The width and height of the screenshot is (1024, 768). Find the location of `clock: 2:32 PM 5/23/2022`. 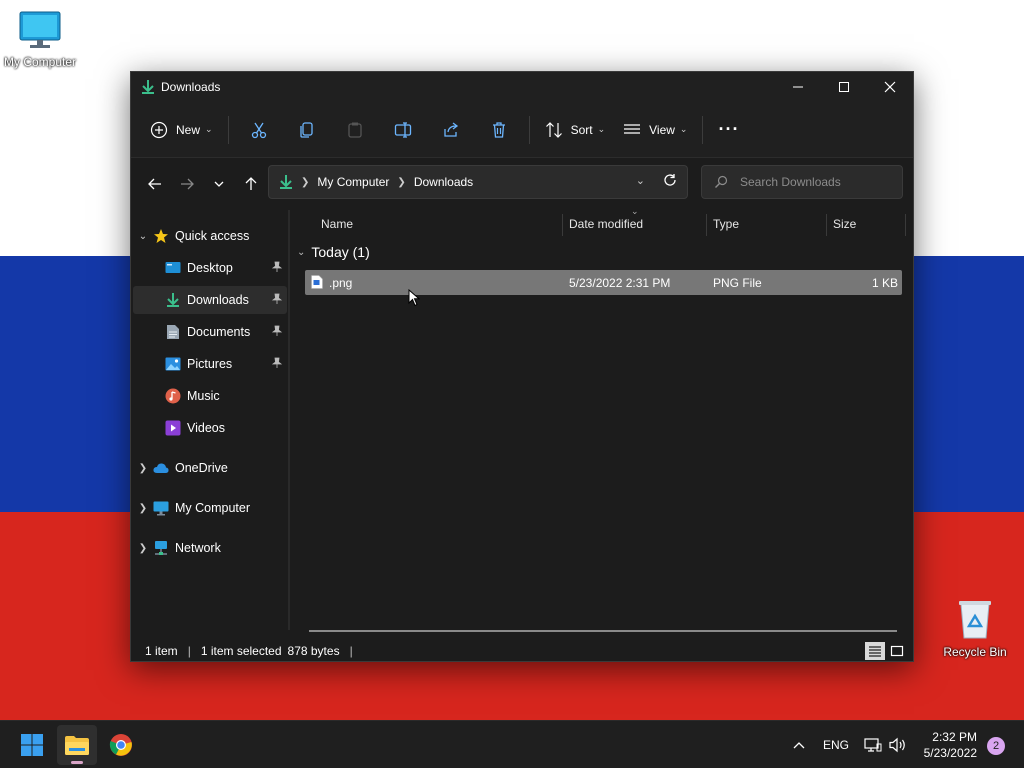

clock: 2:32 PM 5/23/2022 is located at coordinates (950, 745).